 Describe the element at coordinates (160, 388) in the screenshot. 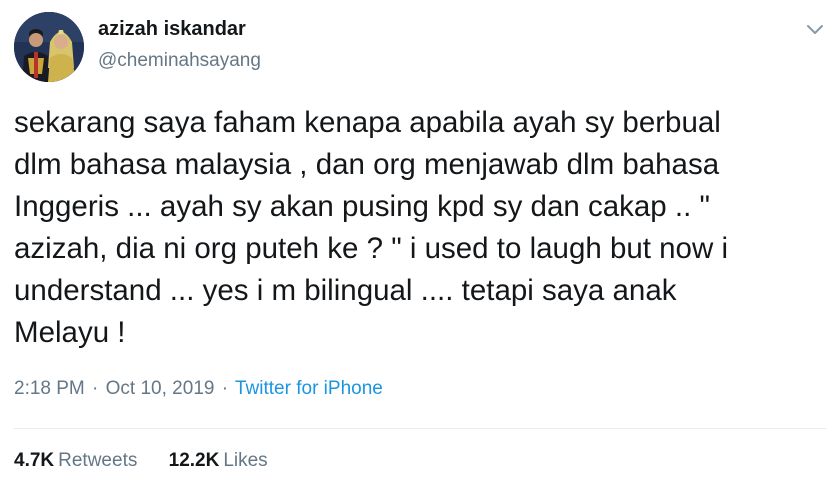

I see `tweet-date: Oct 10, 2019` at that location.